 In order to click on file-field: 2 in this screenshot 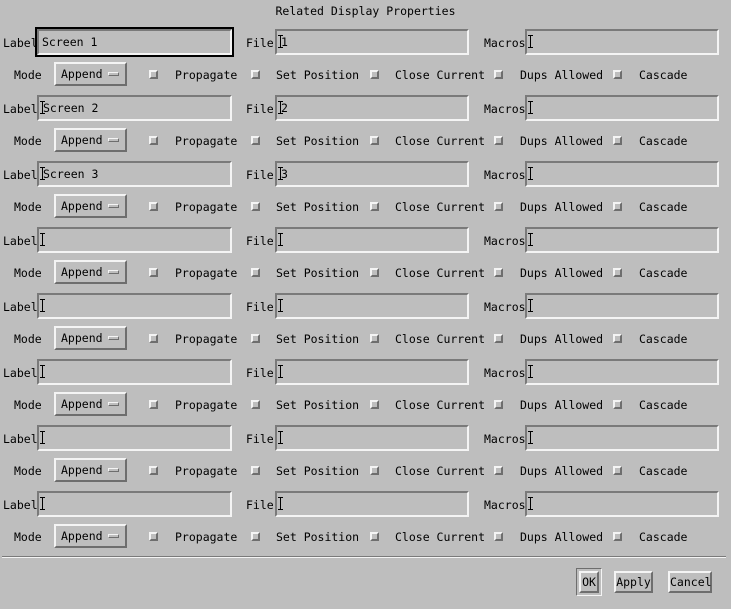, I will do `click(372, 108)`.